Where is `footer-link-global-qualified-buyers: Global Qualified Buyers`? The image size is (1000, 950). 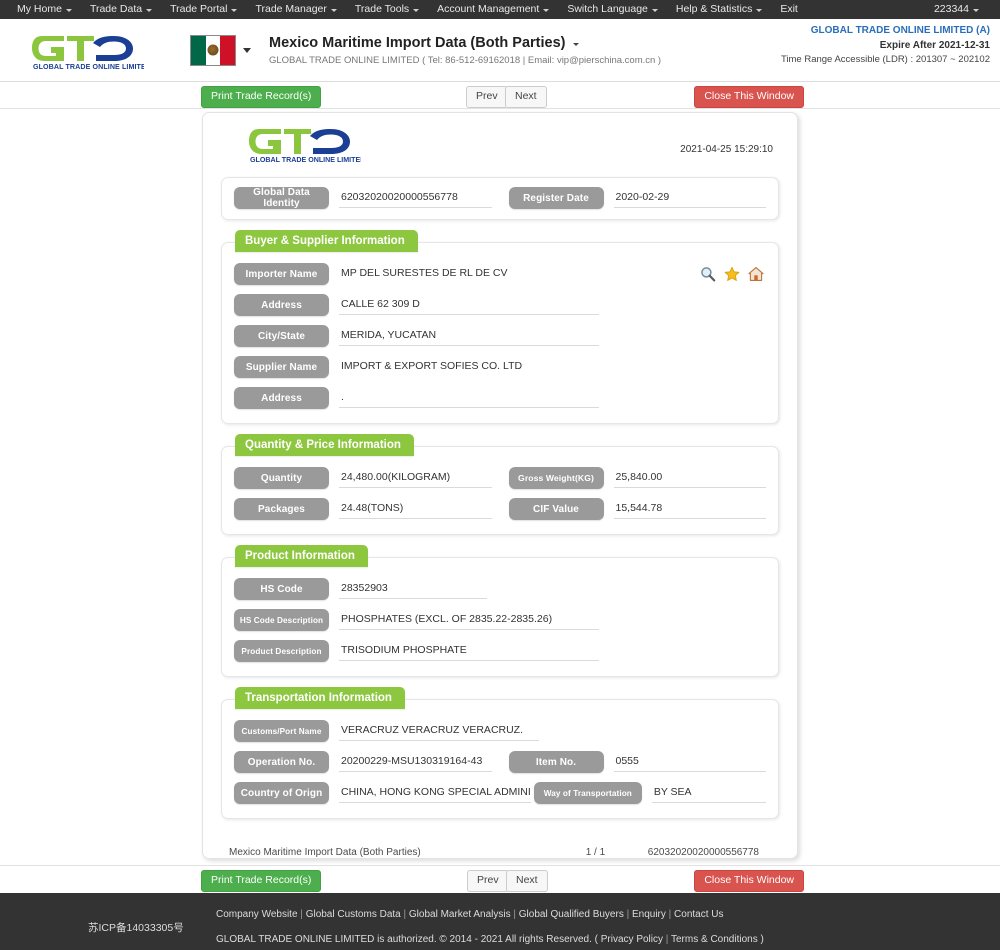
footer-link-global-qualified-buyers: Global Qualified Buyers is located at coordinates (571, 914).